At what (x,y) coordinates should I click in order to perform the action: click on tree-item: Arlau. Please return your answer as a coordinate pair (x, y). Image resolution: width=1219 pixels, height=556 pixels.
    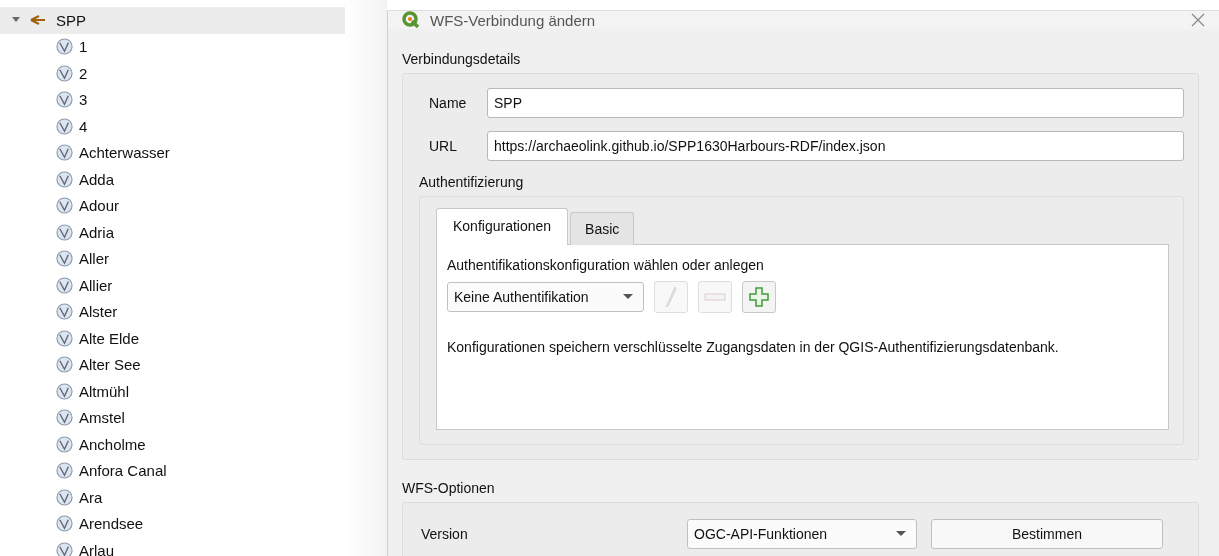
    Looking at the image, I should click on (172, 546).